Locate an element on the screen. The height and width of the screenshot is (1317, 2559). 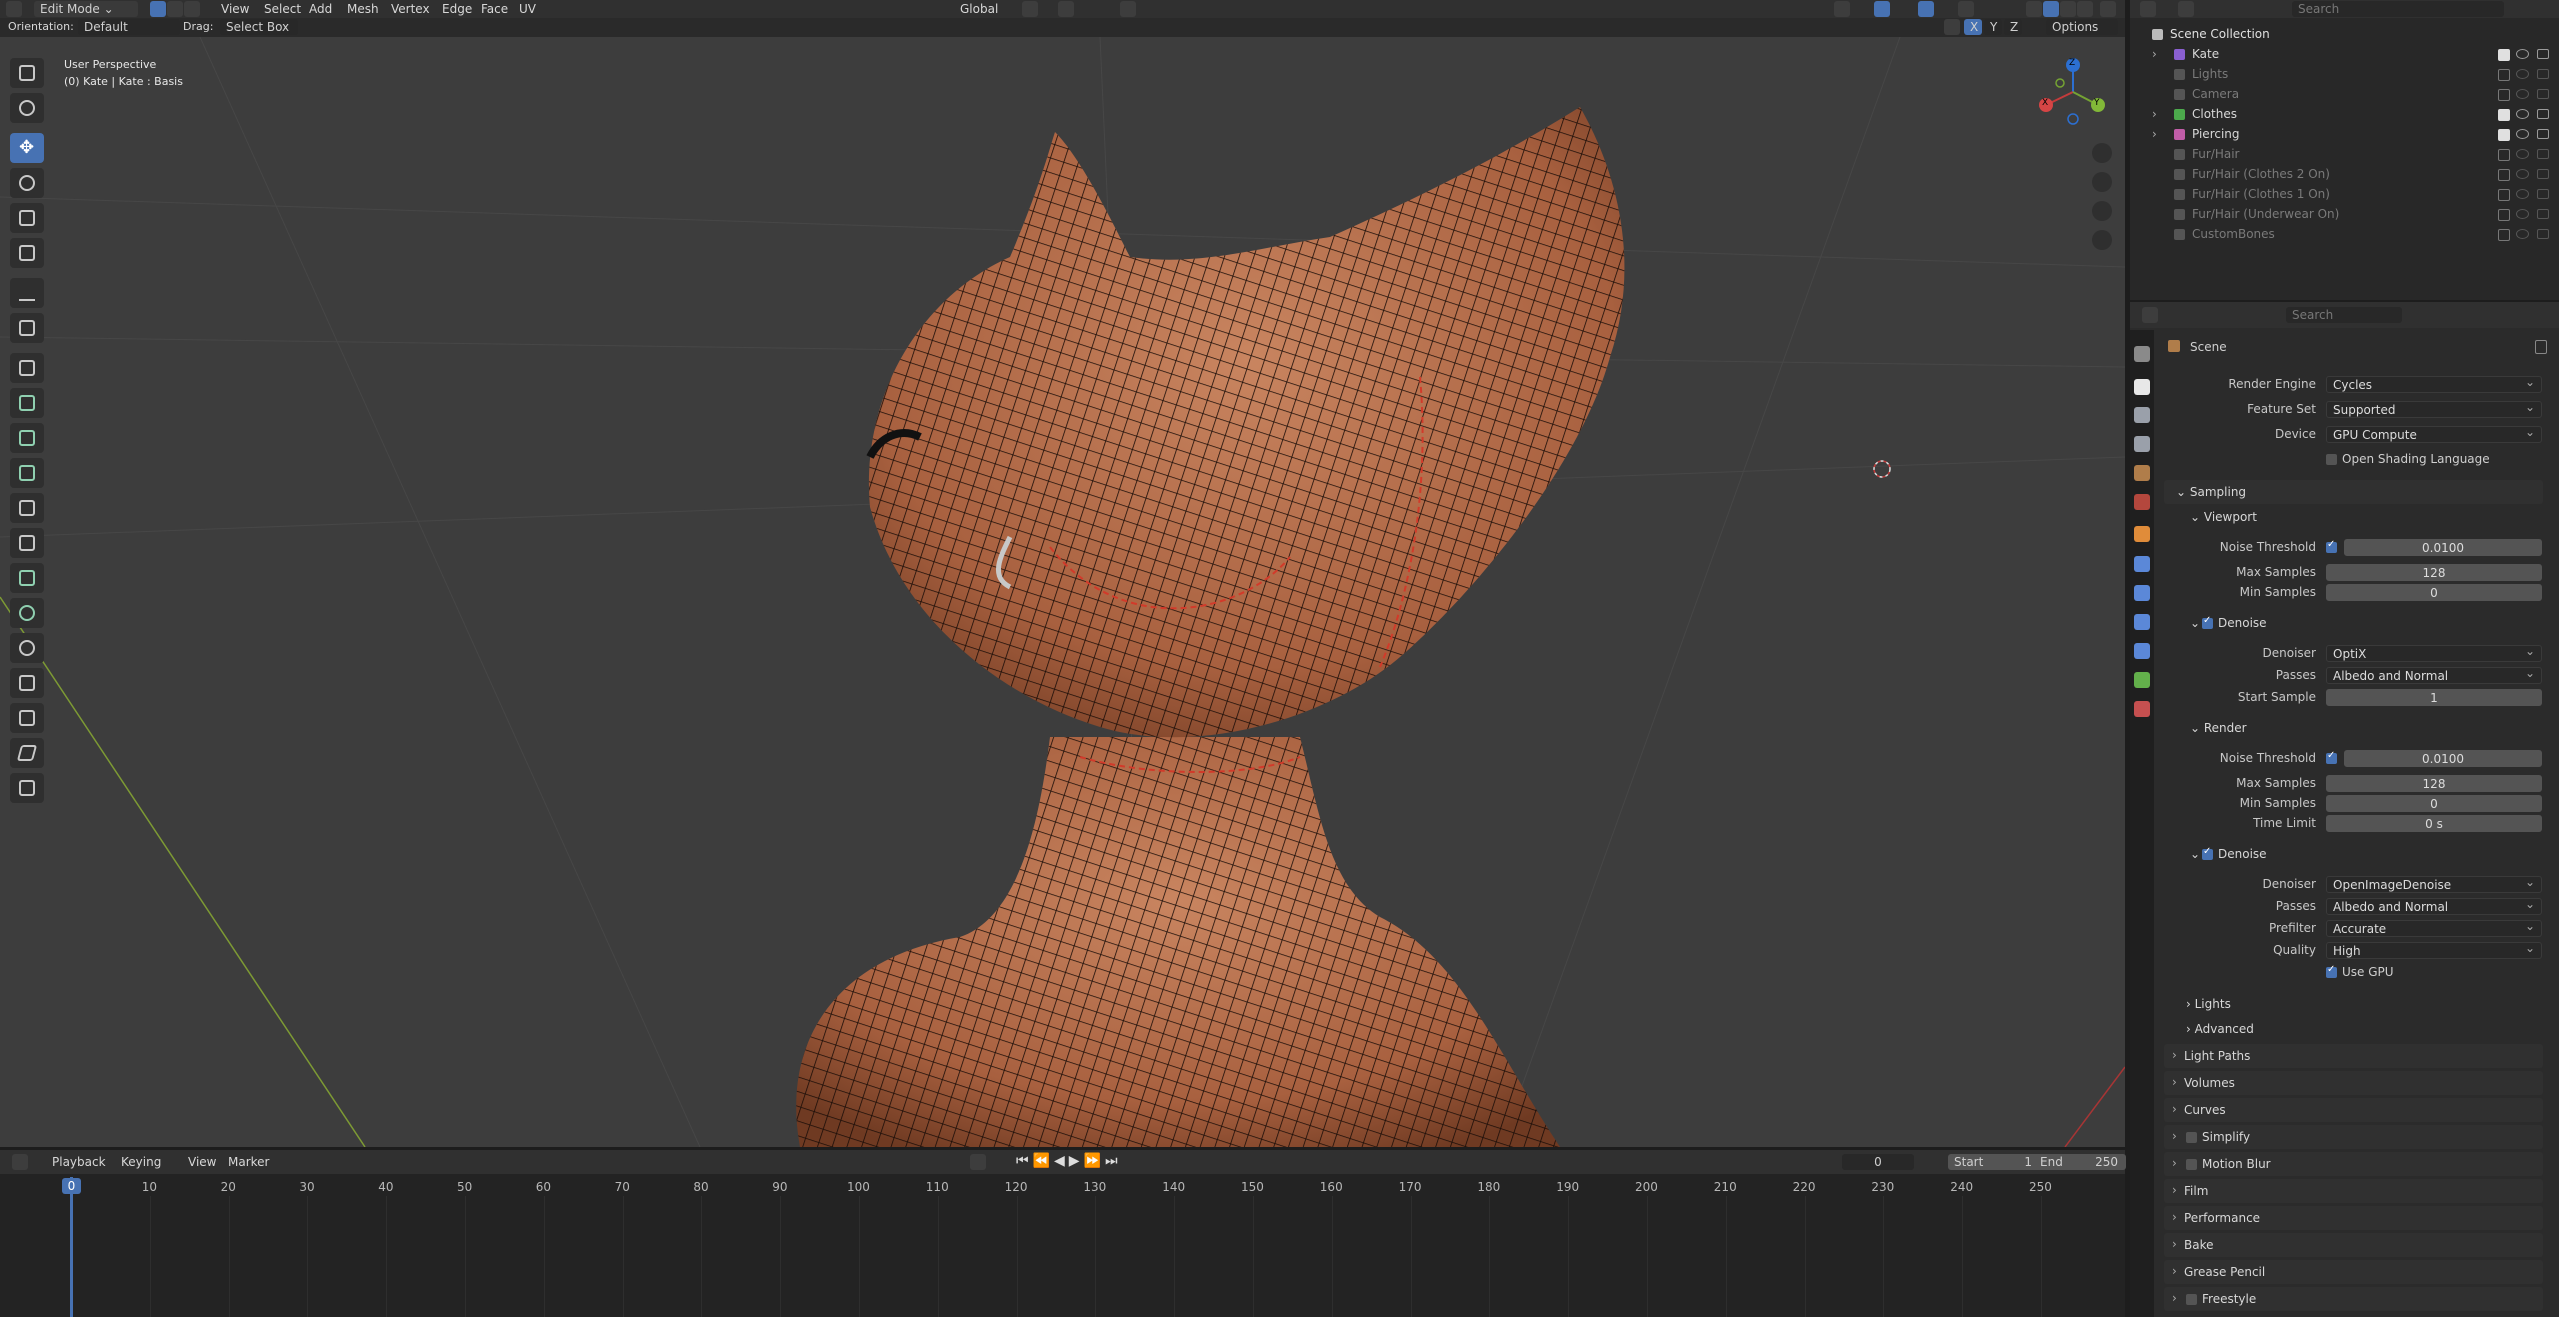
transform-icon is located at coordinates (27, 253).